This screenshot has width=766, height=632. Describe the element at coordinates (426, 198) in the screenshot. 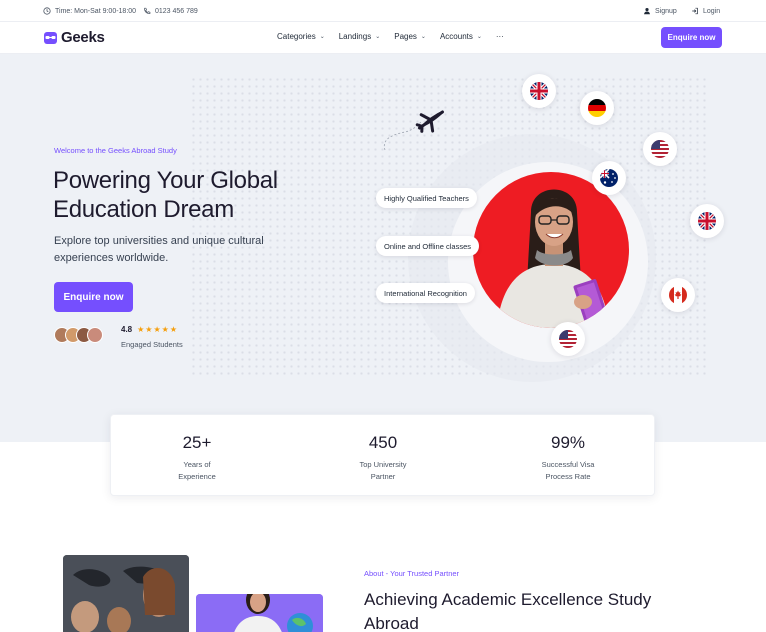

I see `feature-pill: Highly Qualified Teachers` at that location.